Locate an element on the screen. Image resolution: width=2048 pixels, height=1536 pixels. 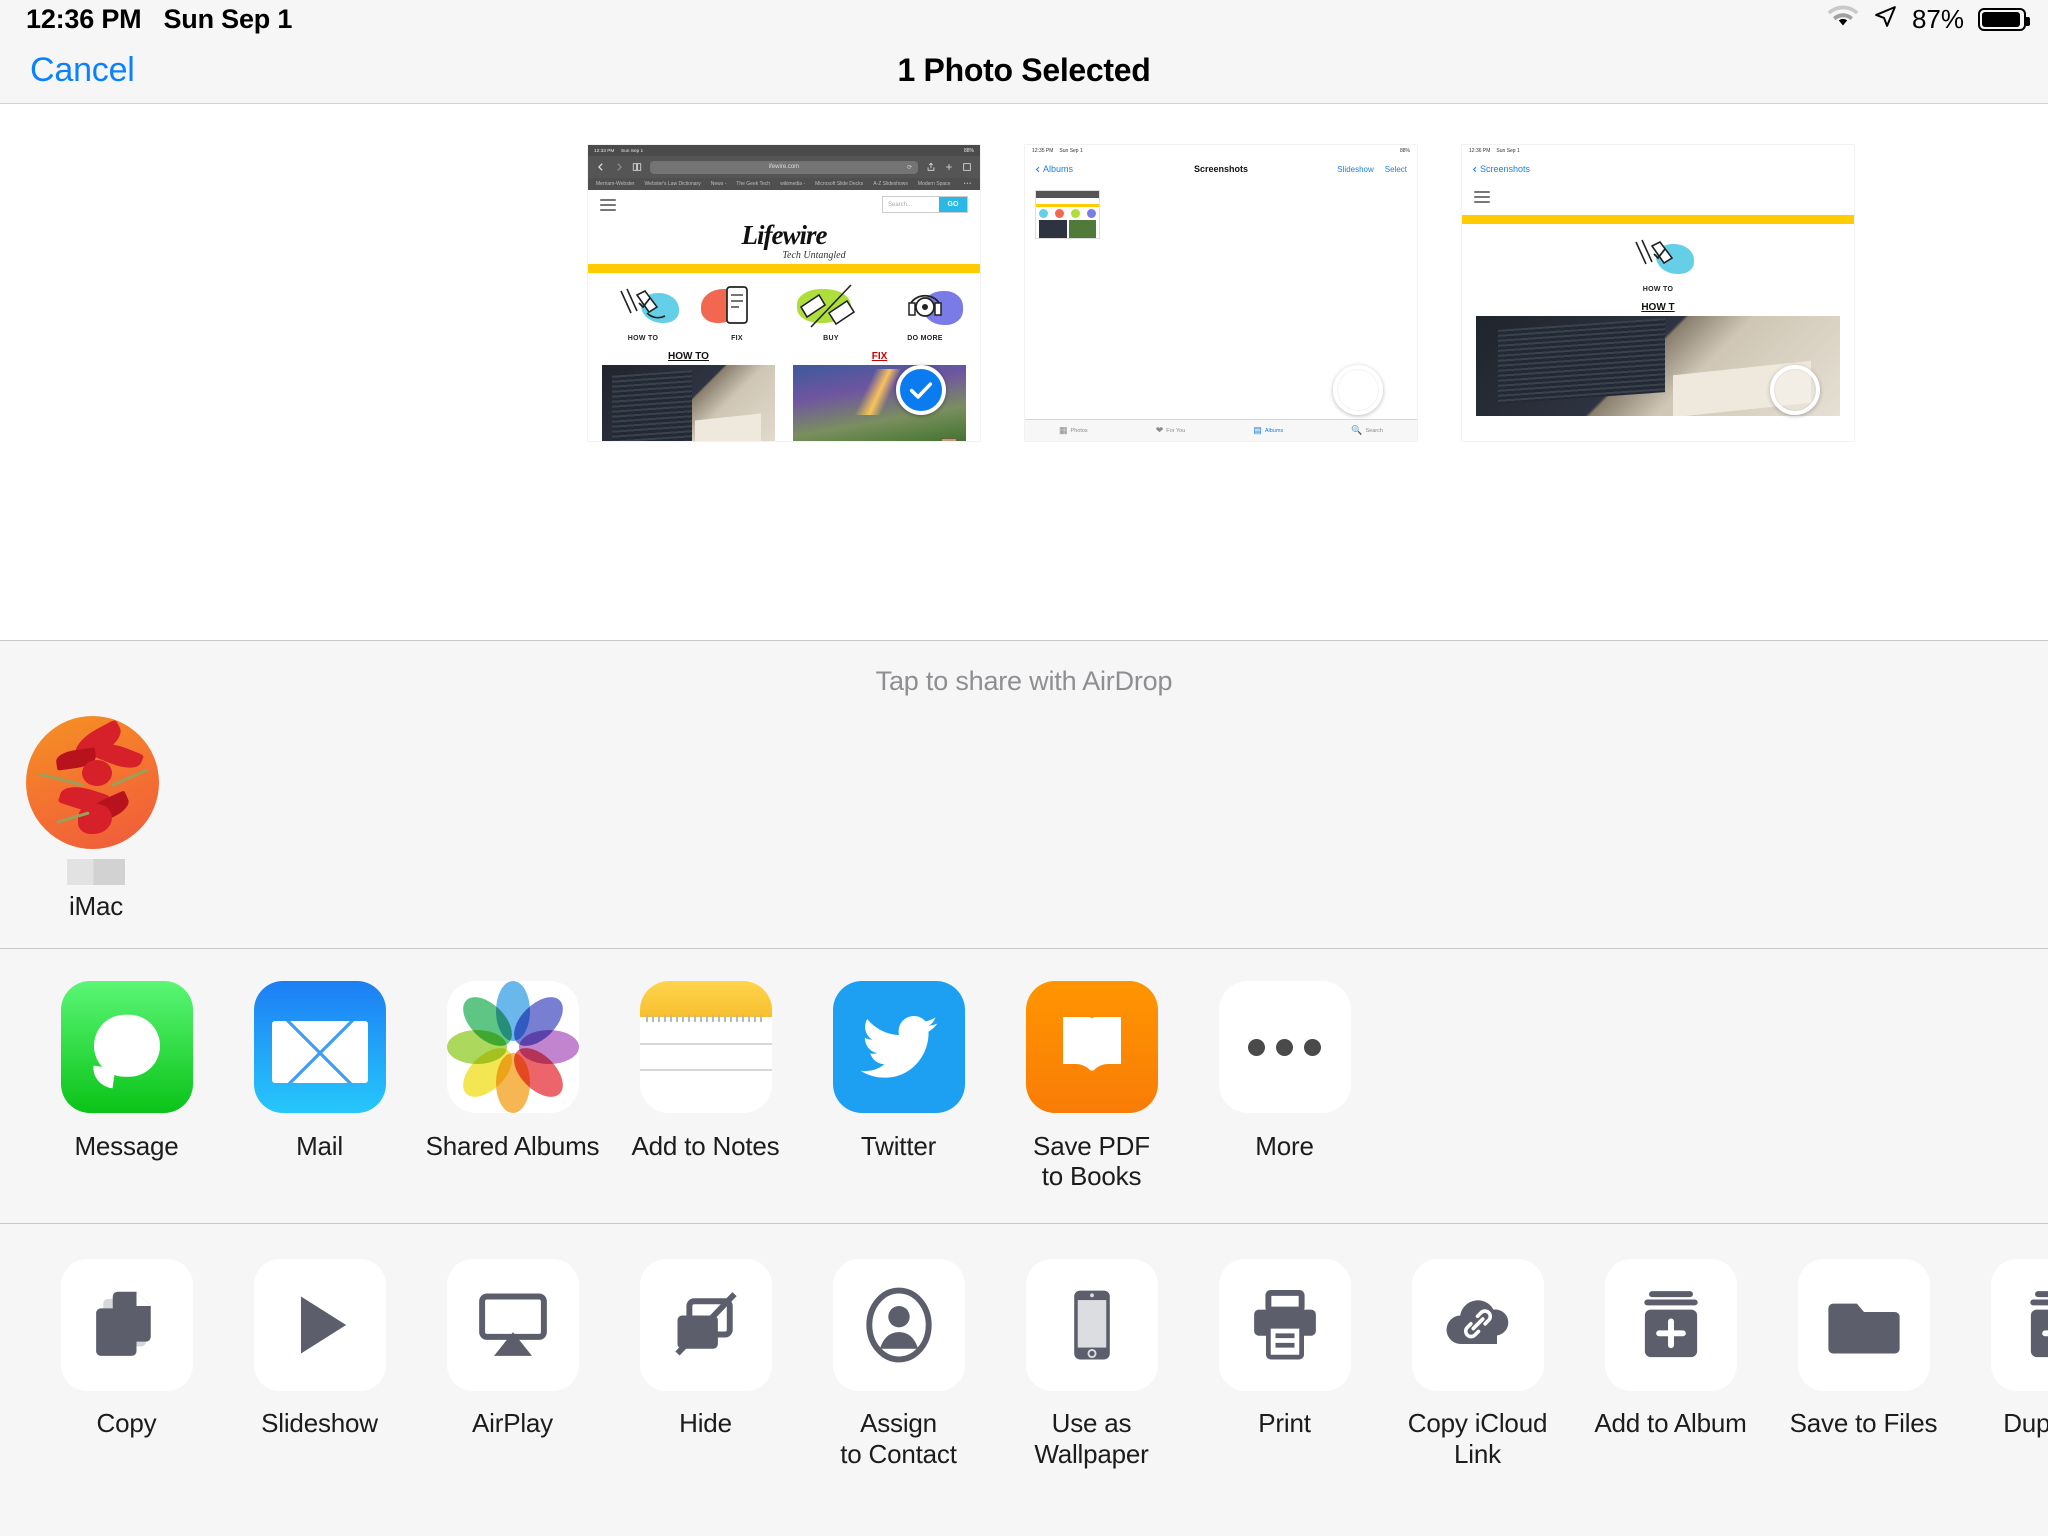
action-copy-icloud-link: Copy iCloud Link is located at coordinates (1477, 1364).